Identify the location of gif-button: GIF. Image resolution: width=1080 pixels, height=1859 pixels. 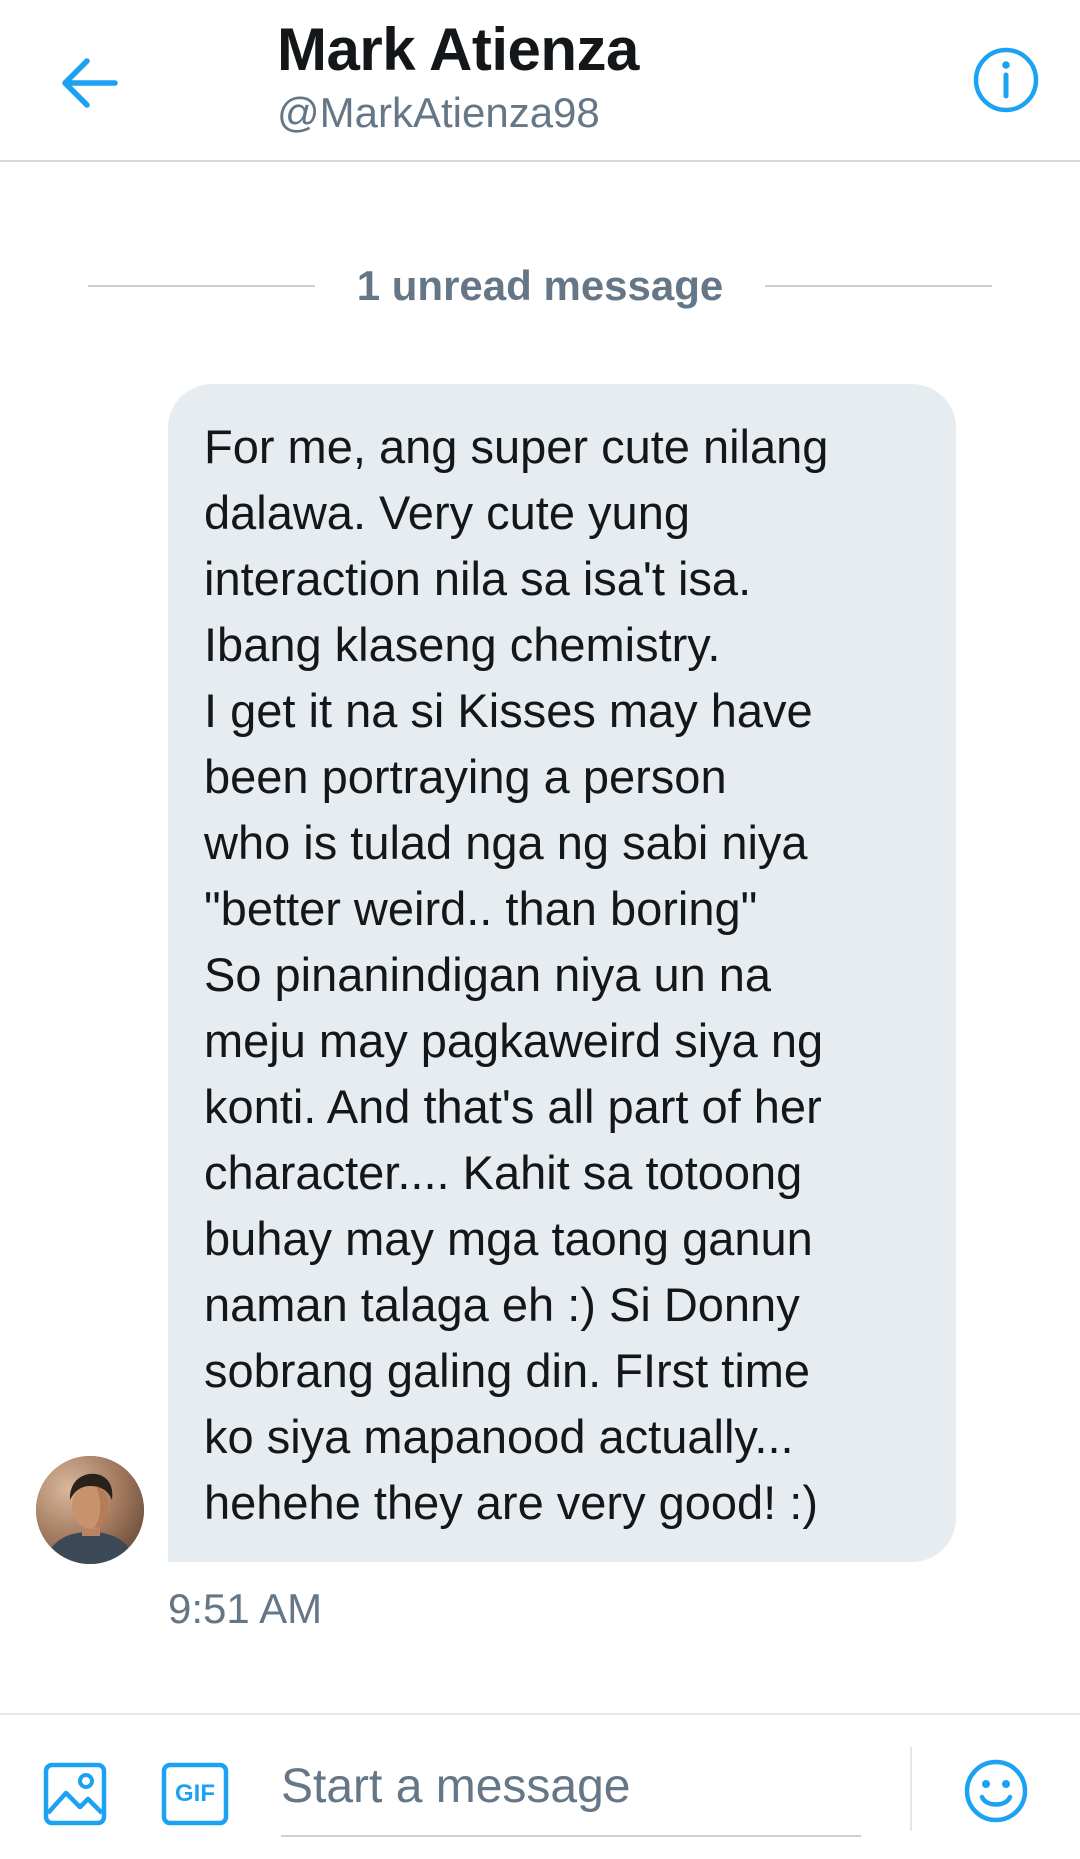
(195, 1794).